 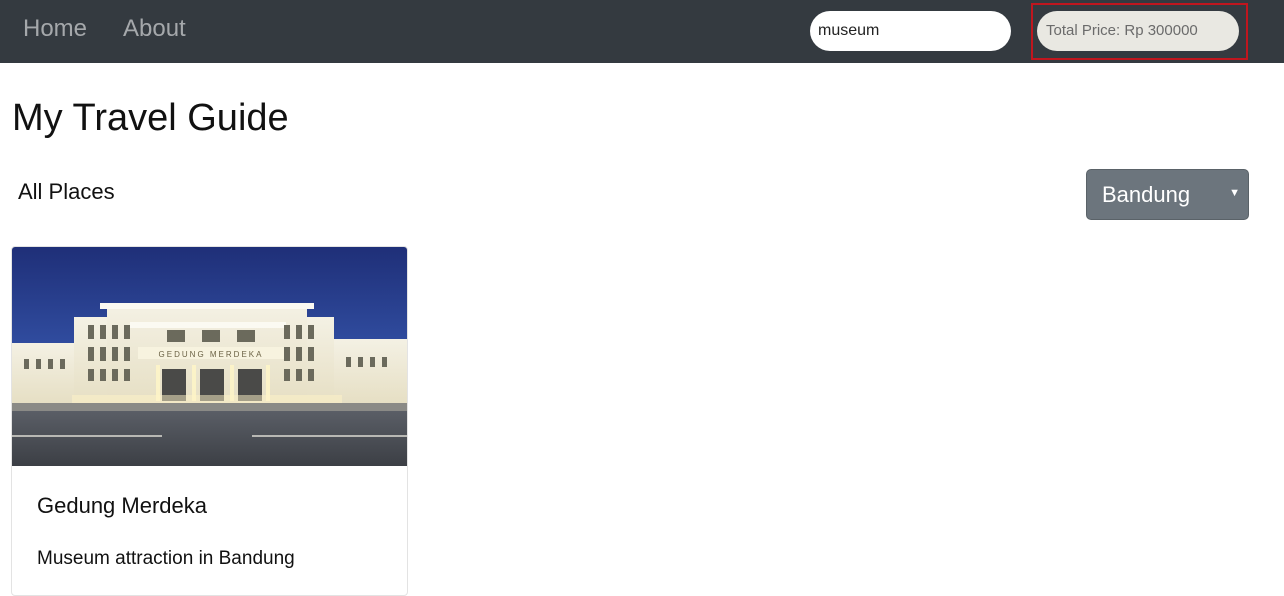 What do you see at coordinates (66, 191) in the screenshot?
I see `section-label-all-places: All Places` at bounding box center [66, 191].